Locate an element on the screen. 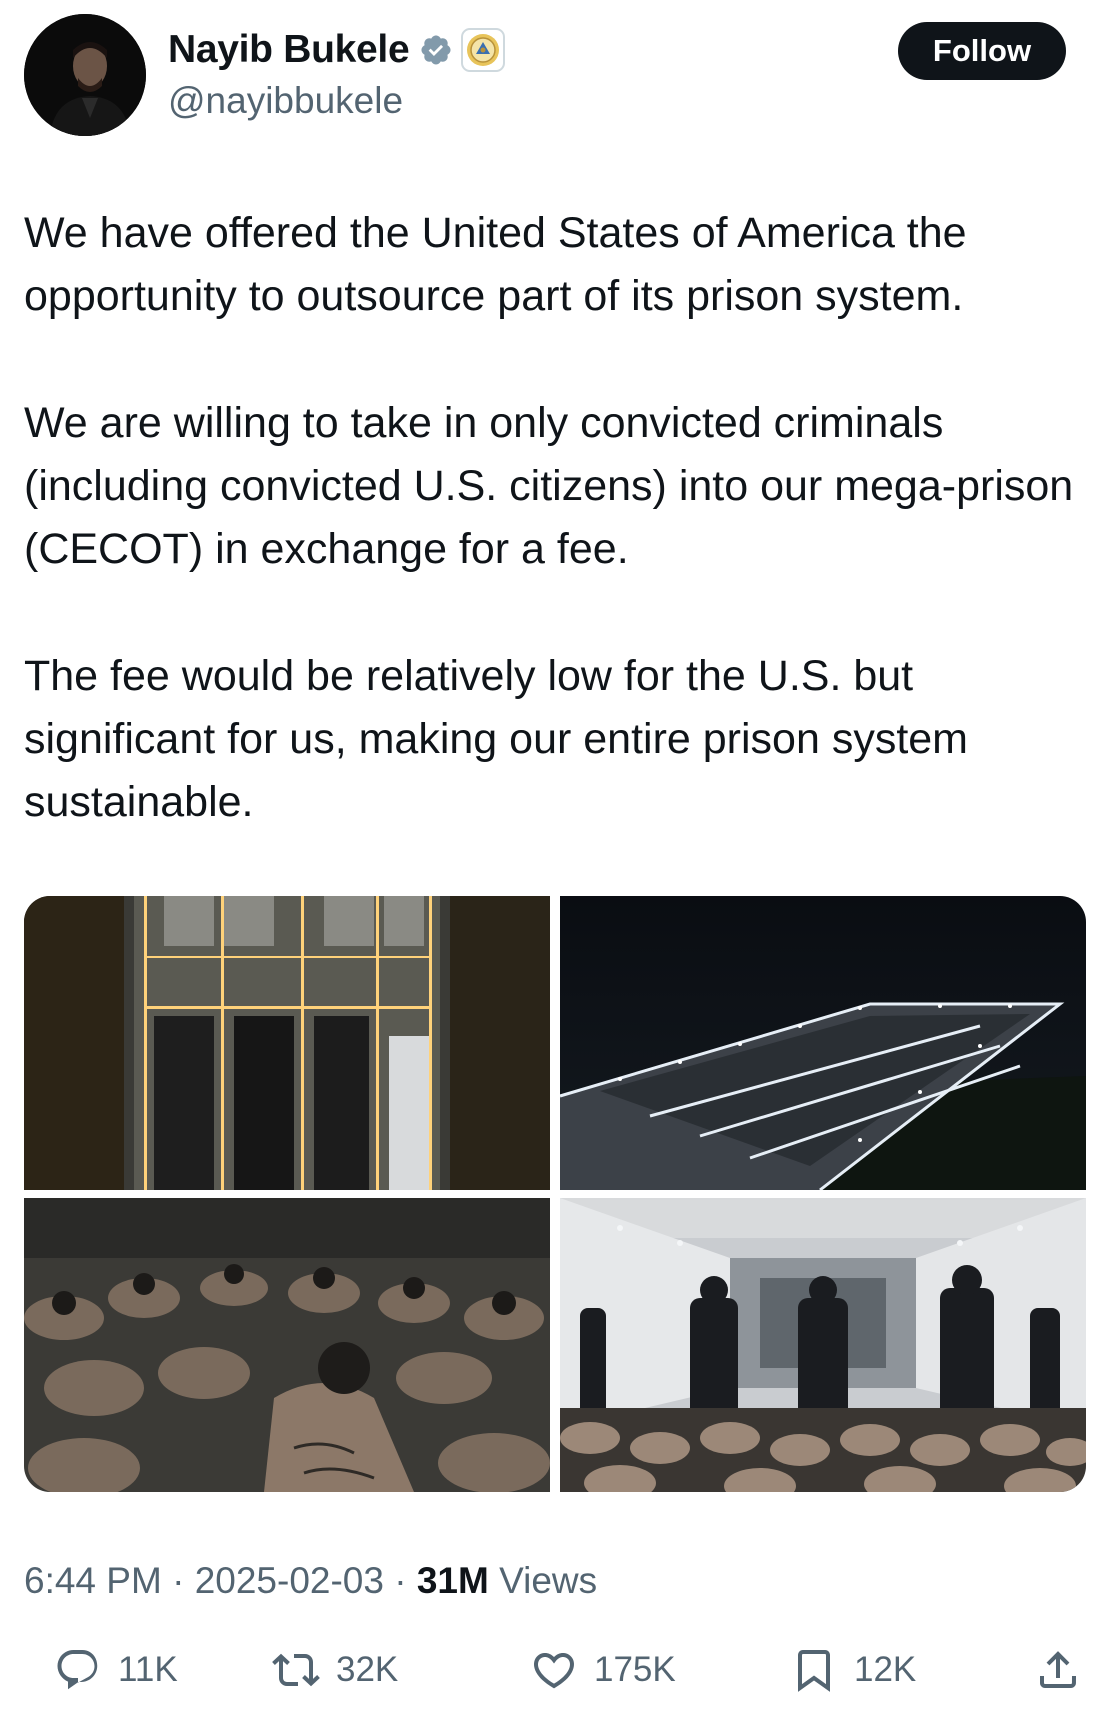  tweet-meta: 6:44 PM · 2025-02-03 · 31M Views is located at coordinates (310, 1581).